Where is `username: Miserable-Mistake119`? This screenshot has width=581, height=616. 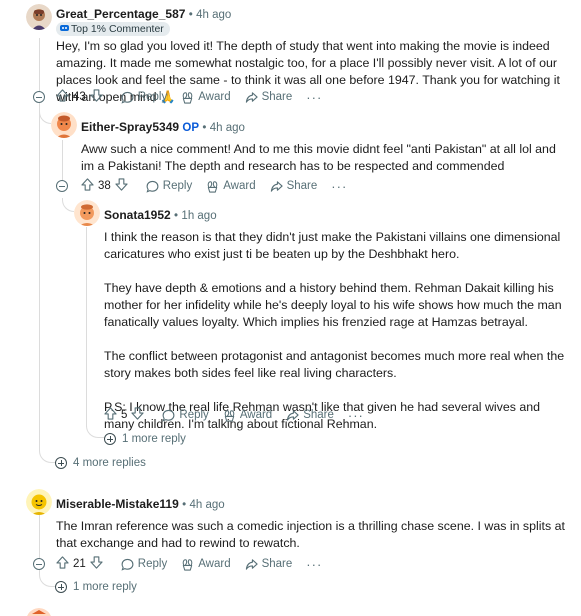
username: Miserable-Mistake119 is located at coordinates (117, 504).